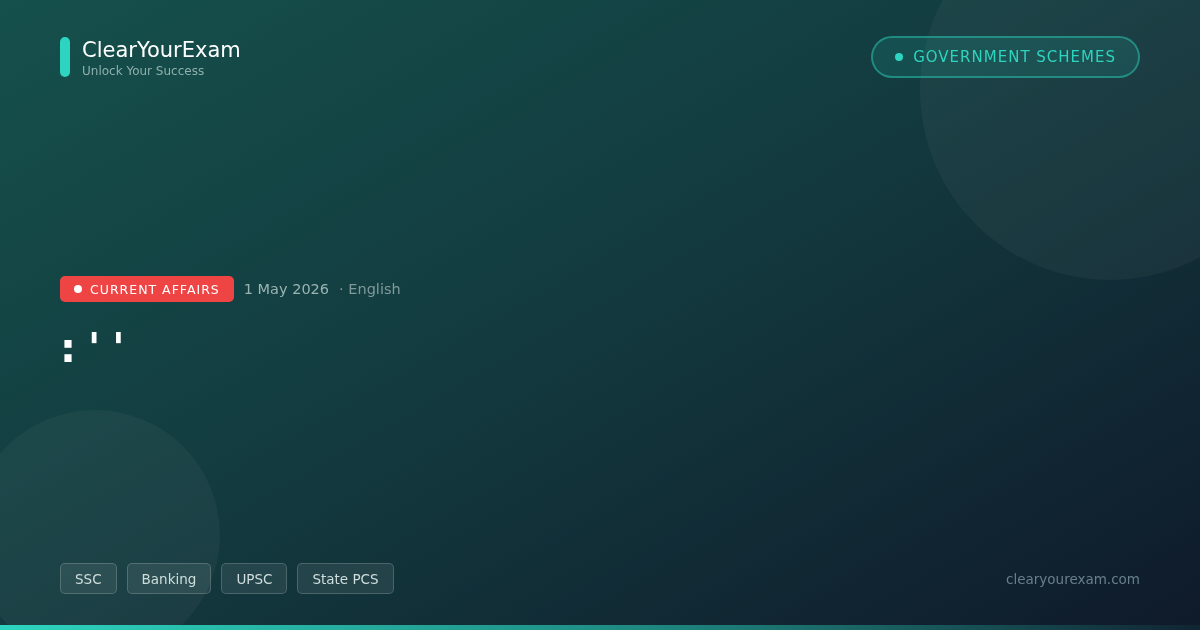 The width and height of the screenshot is (1200, 630). What do you see at coordinates (370, 289) in the screenshot?
I see `language-label: · English` at bounding box center [370, 289].